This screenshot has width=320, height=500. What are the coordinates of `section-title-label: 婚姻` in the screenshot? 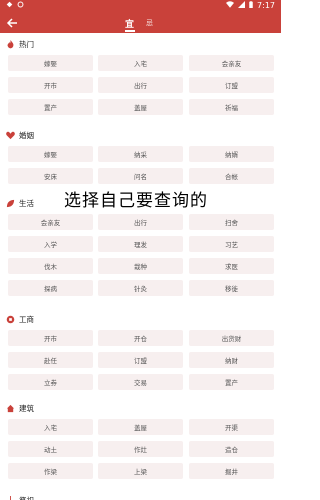 It's located at (26, 135).